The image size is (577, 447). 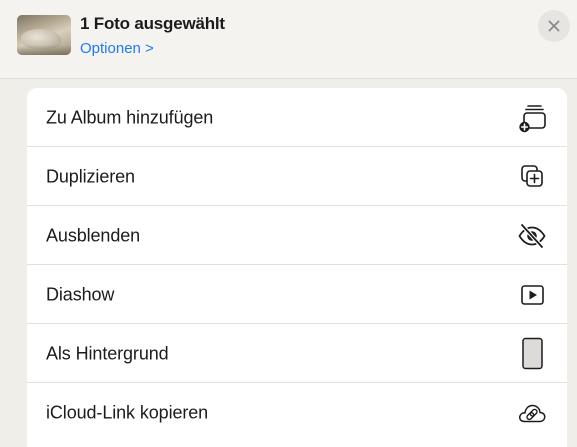 I want to click on menu-item-duplicate: Duplizieren, so click(x=297, y=176).